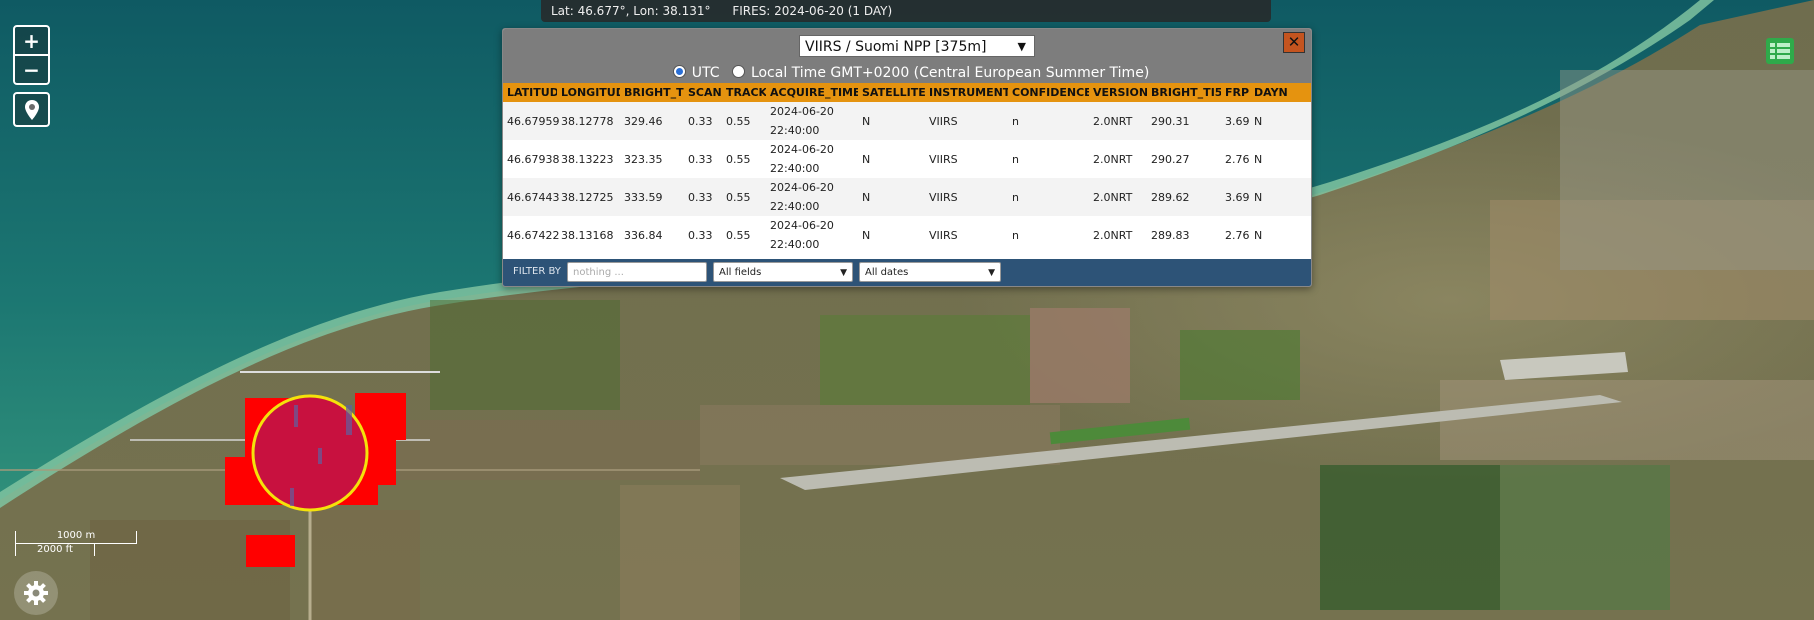  Describe the element at coordinates (652, 235) in the screenshot. I see `cell-bright-ti4: 336.84` at that location.